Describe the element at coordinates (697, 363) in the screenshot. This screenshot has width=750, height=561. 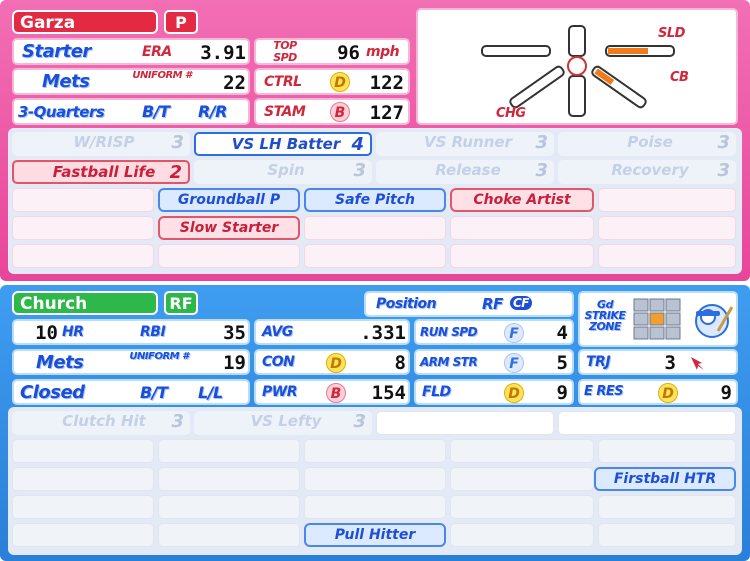
I see `trajectory-arrow-icon` at that location.